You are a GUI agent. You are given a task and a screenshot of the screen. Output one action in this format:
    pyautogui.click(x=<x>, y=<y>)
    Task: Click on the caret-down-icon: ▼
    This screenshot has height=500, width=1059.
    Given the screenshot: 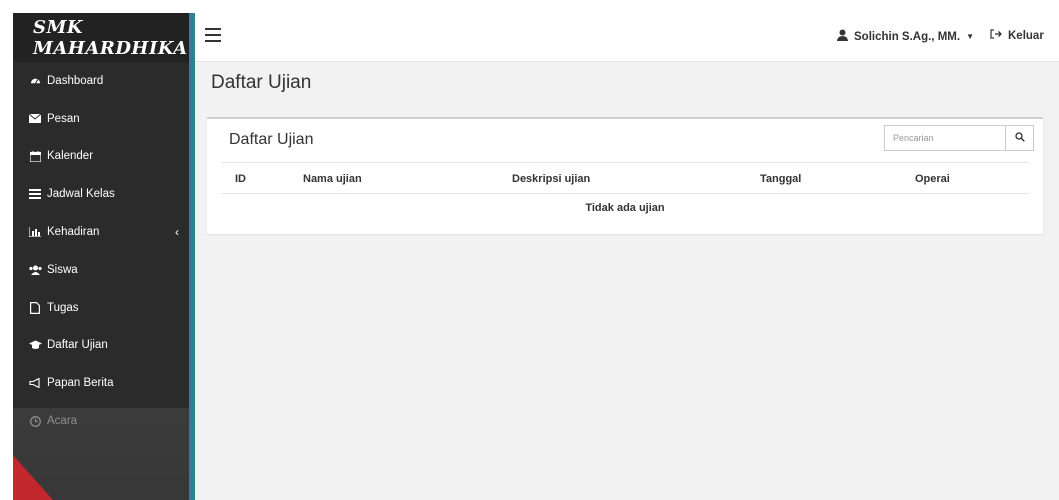 What is the action you would take?
    pyautogui.click(x=970, y=36)
    